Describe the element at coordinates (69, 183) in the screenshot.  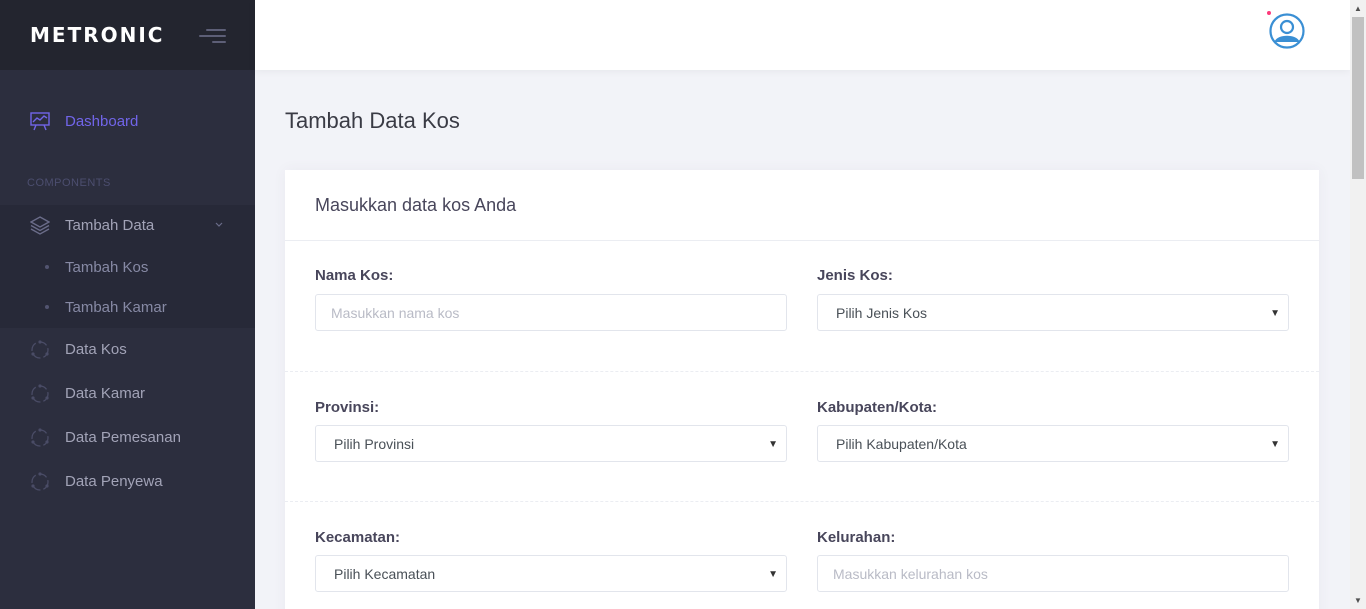
I see `section-title: COMPONENTS` at that location.